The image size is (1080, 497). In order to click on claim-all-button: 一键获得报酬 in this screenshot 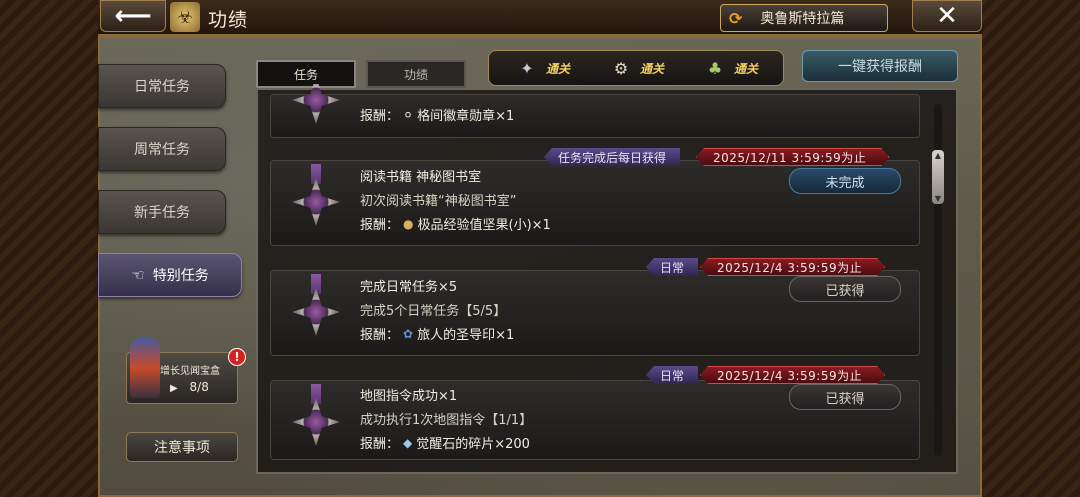, I will do `click(880, 66)`.